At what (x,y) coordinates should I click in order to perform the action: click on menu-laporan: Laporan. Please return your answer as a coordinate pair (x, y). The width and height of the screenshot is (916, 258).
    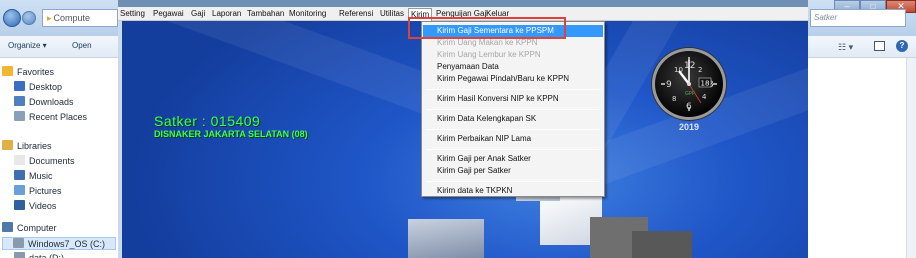
    Looking at the image, I should click on (226, 13).